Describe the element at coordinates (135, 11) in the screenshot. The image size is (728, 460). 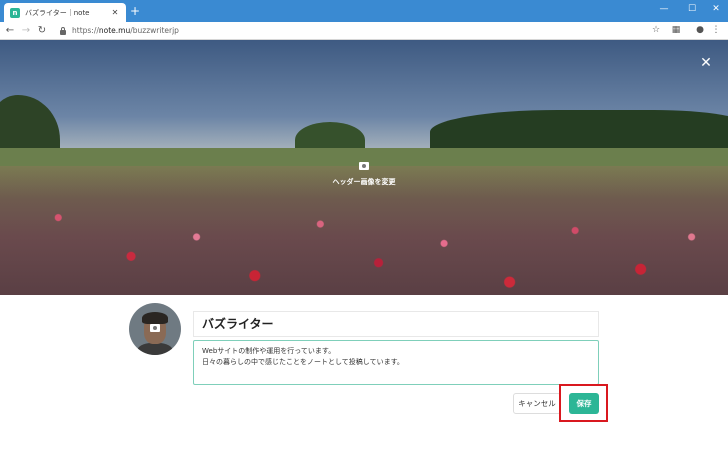
I see `new-tab-button: +` at that location.